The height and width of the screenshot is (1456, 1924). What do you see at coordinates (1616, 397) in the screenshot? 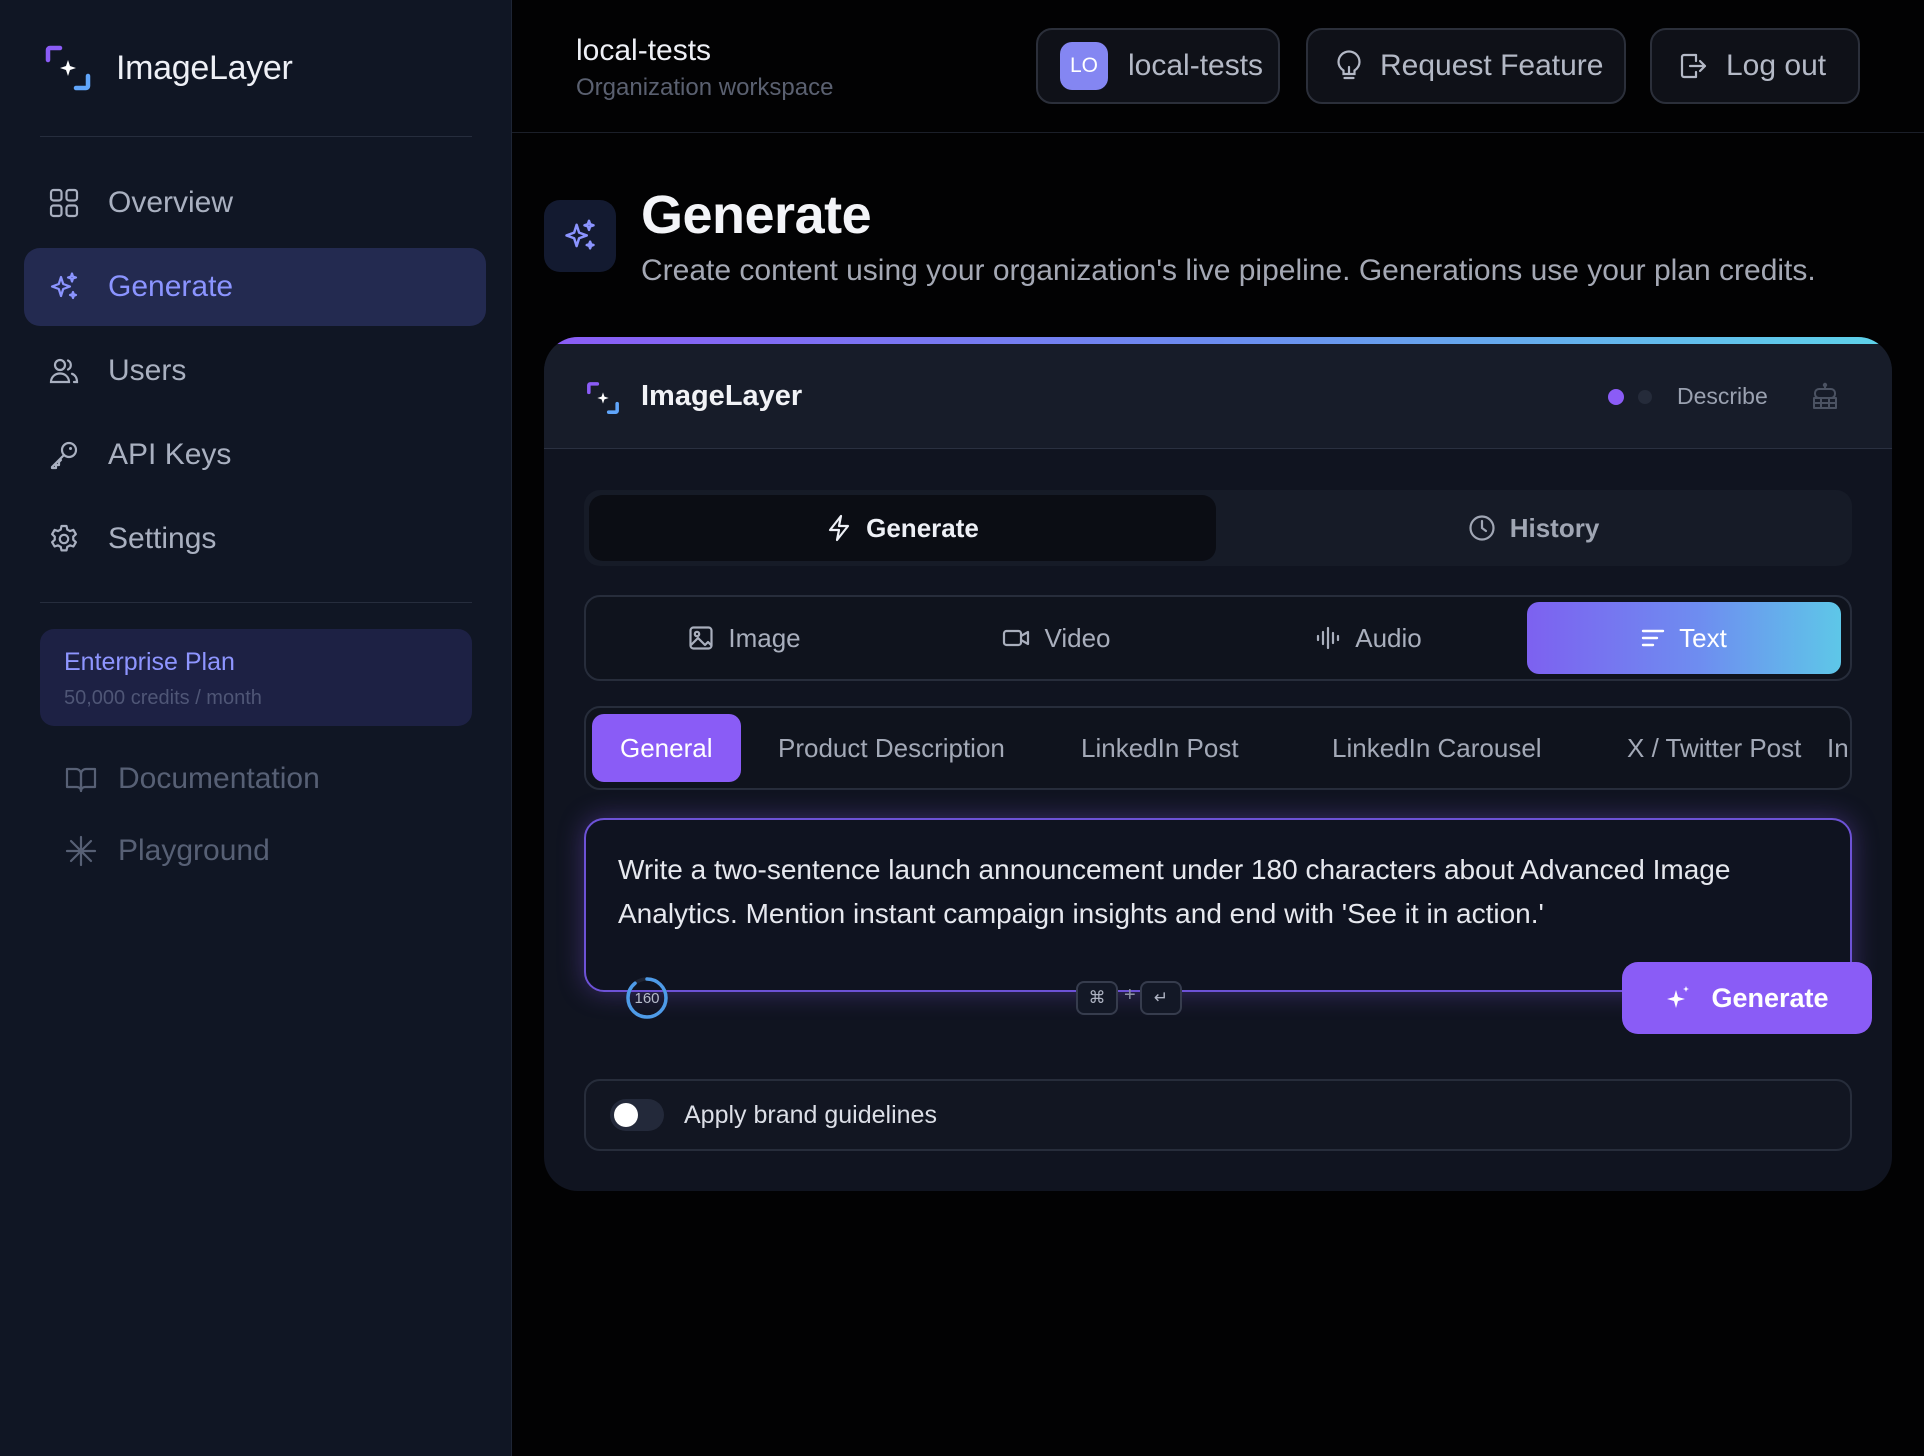
I see `mode-indicator-active` at bounding box center [1616, 397].